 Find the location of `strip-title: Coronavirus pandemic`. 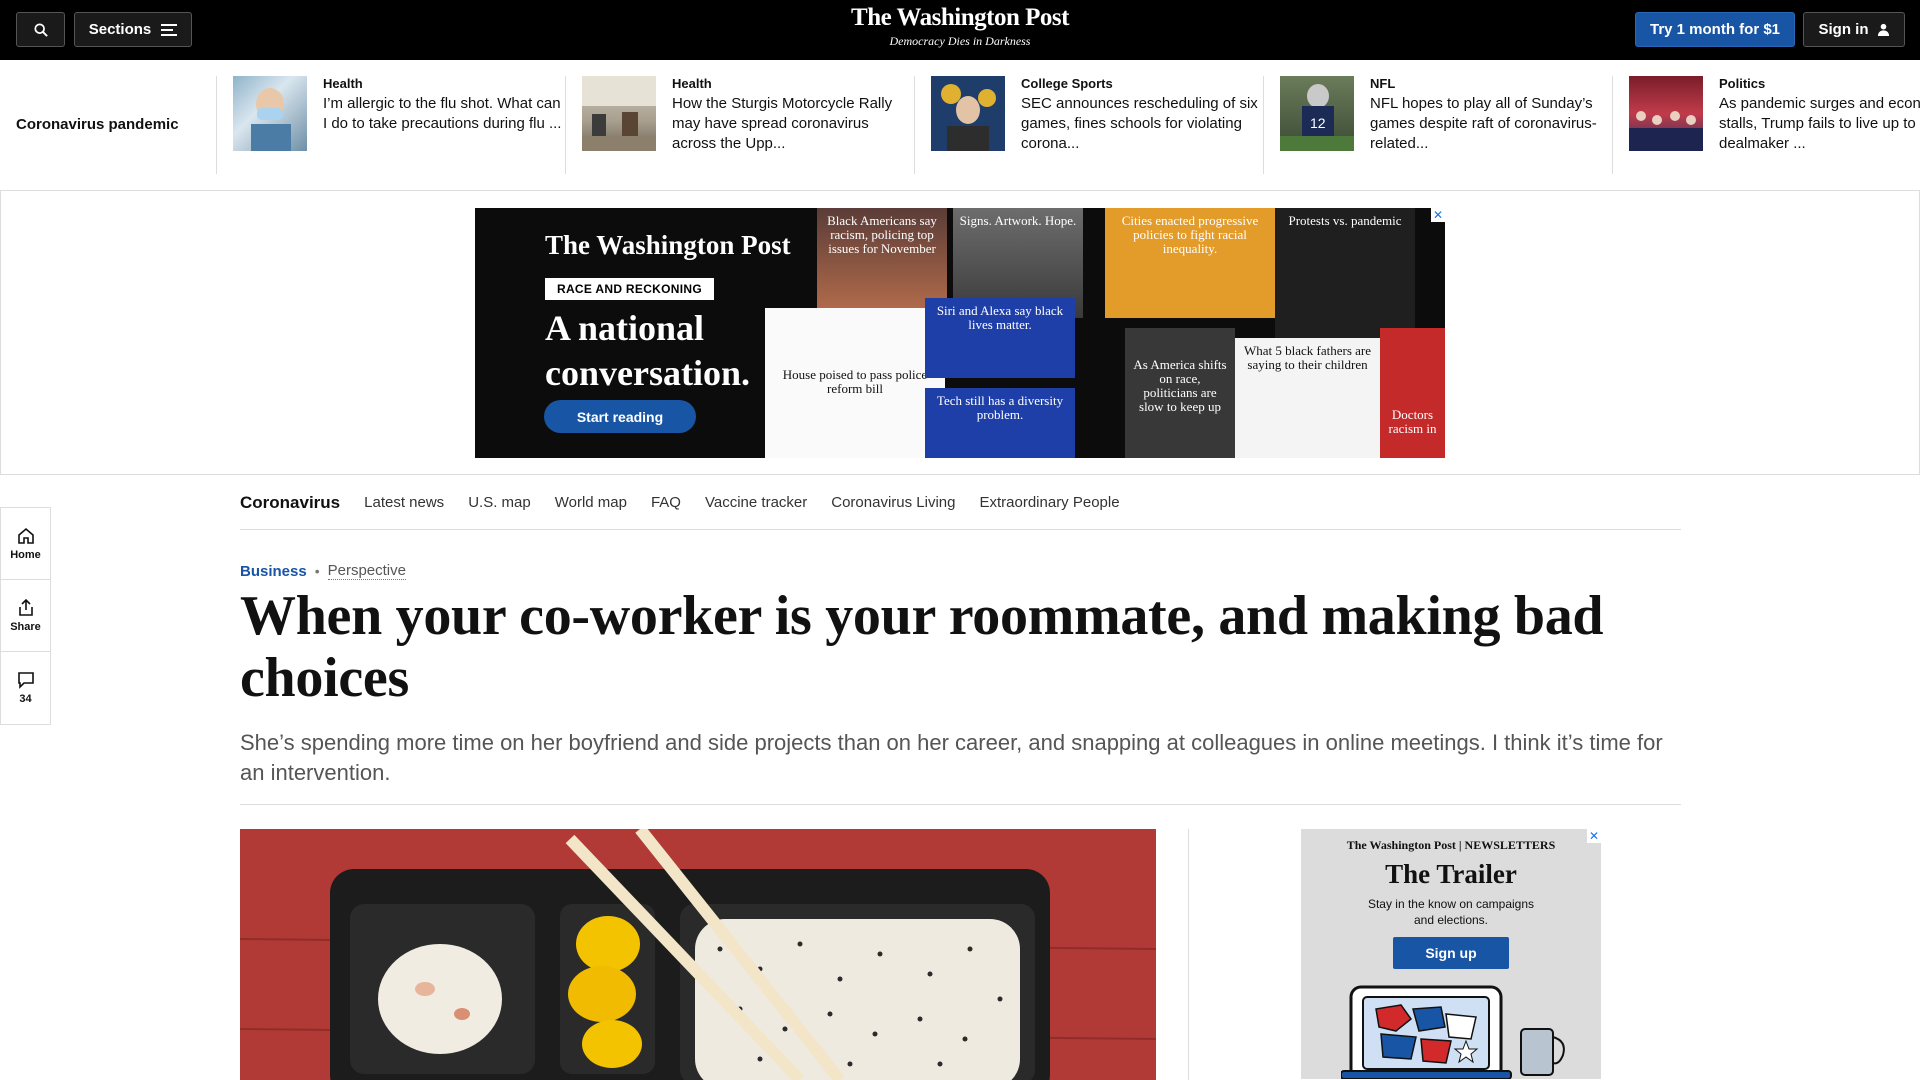

strip-title: Coronavirus pandemic is located at coordinates (97, 124).